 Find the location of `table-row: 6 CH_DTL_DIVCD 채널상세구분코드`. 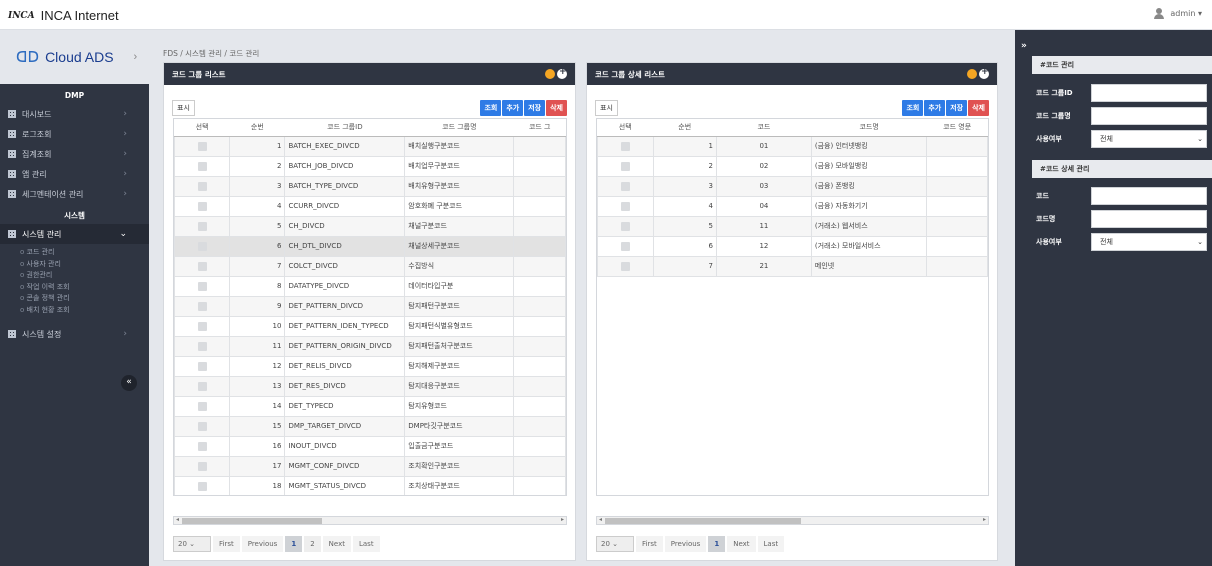

table-row: 6 CH_DTL_DIVCD 채널상세구분코드 is located at coordinates (370, 246).